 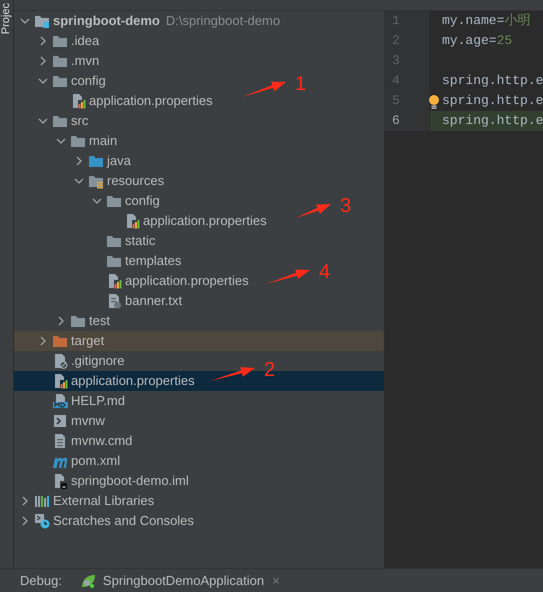 I want to click on tree-item: .mvn, so click(x=67, y=61).